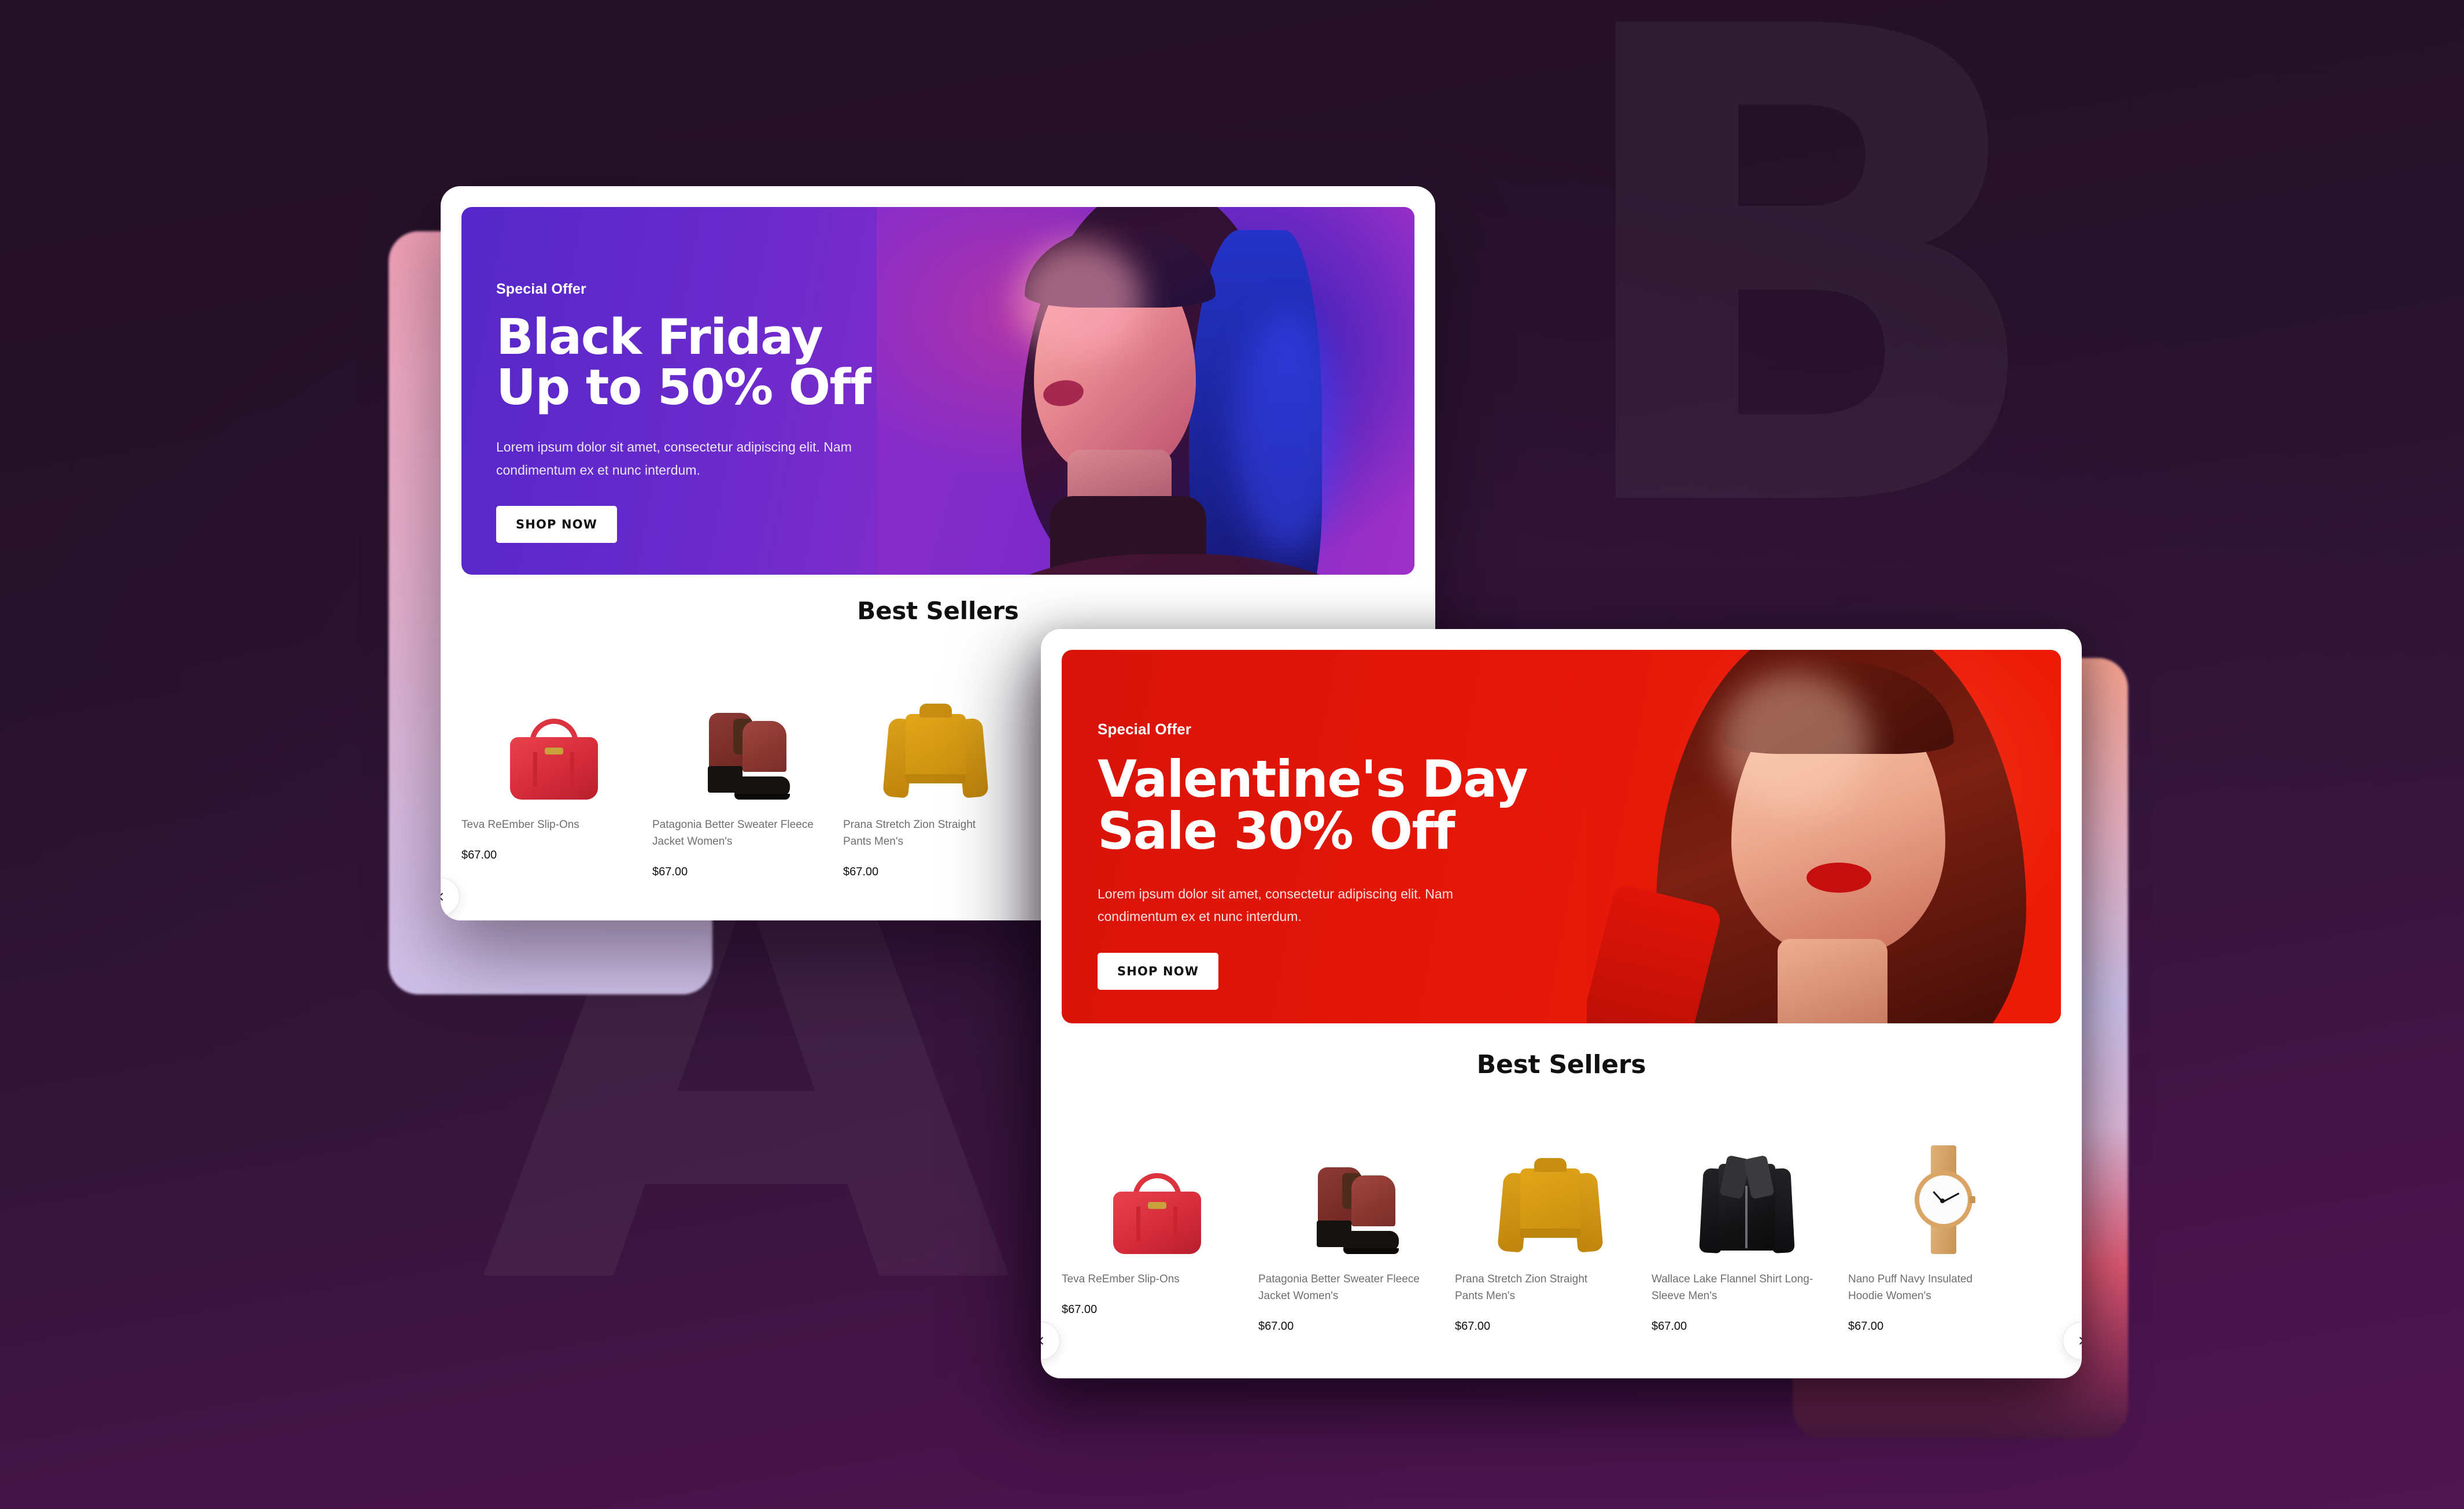 The height and width of the screenshot is (1509, 2464). I want to click on product-image-black-leather-jacket, so click(1747, 1181).